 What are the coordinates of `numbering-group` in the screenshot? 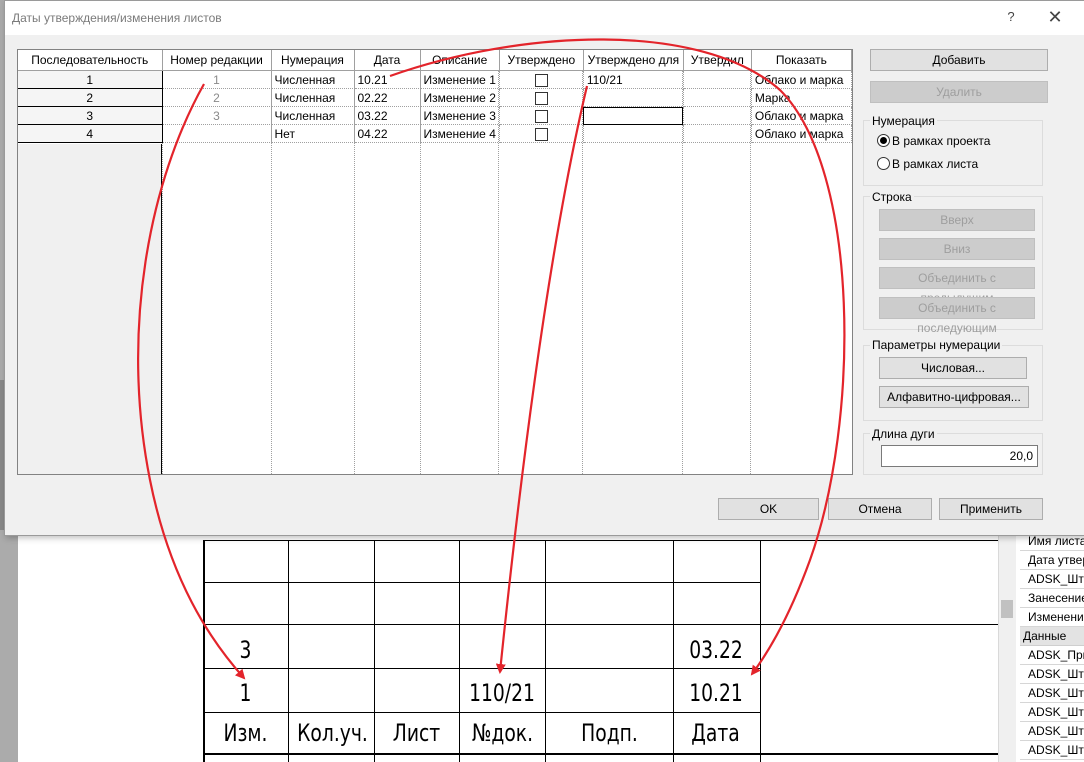 It's located at (953, 153).